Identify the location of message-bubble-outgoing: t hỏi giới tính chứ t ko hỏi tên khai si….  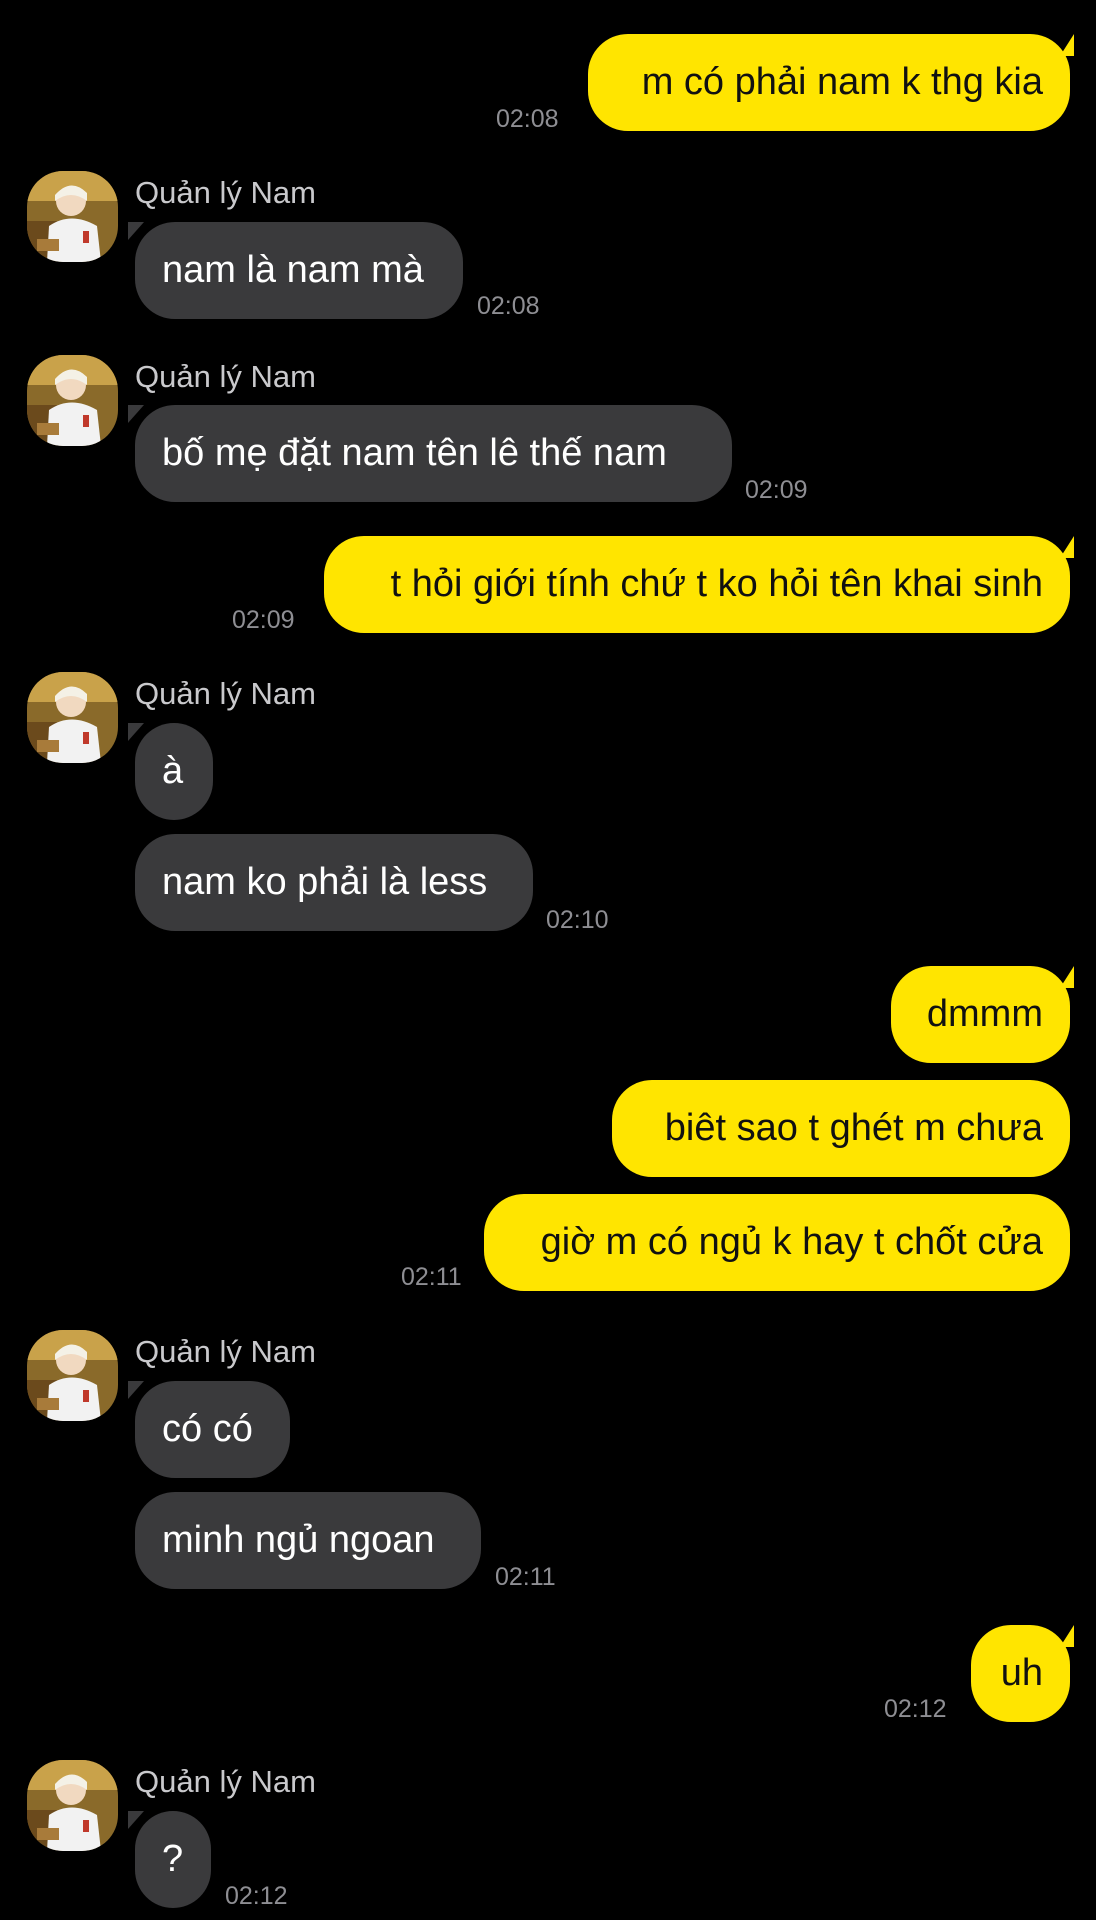
(697, 584).